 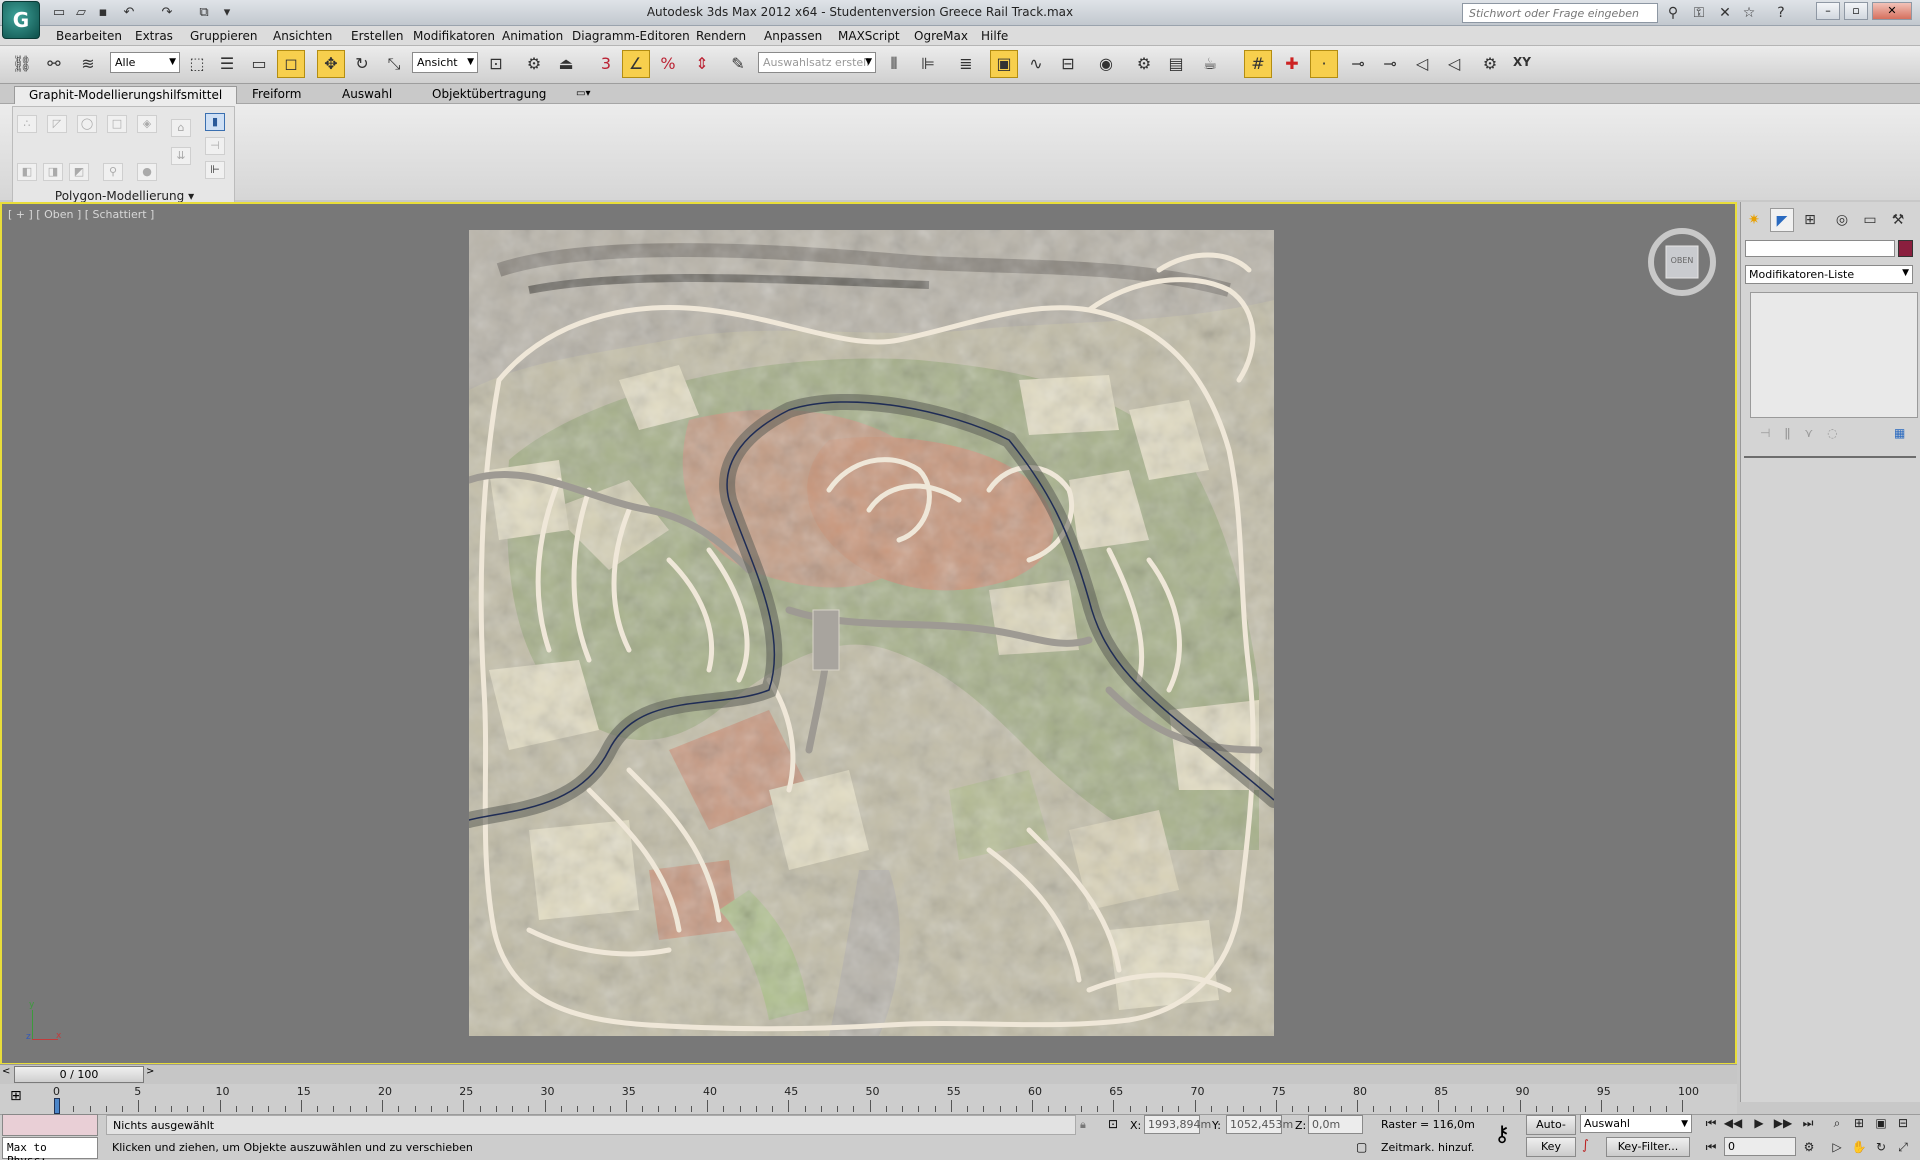 I want to click on create-tab-icon: ✷, so click(x=1754, y=220).